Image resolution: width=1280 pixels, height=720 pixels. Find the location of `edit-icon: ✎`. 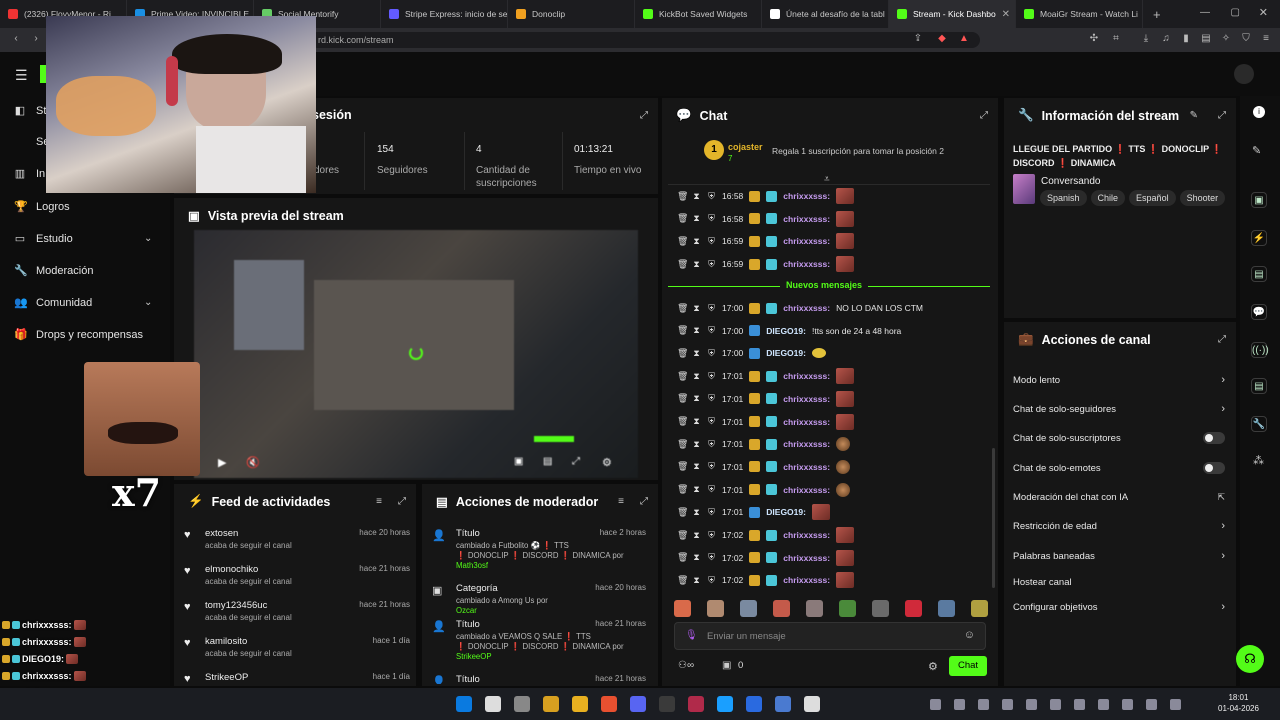

edit-icon: ✎ is located at coordinates (1194, 115).